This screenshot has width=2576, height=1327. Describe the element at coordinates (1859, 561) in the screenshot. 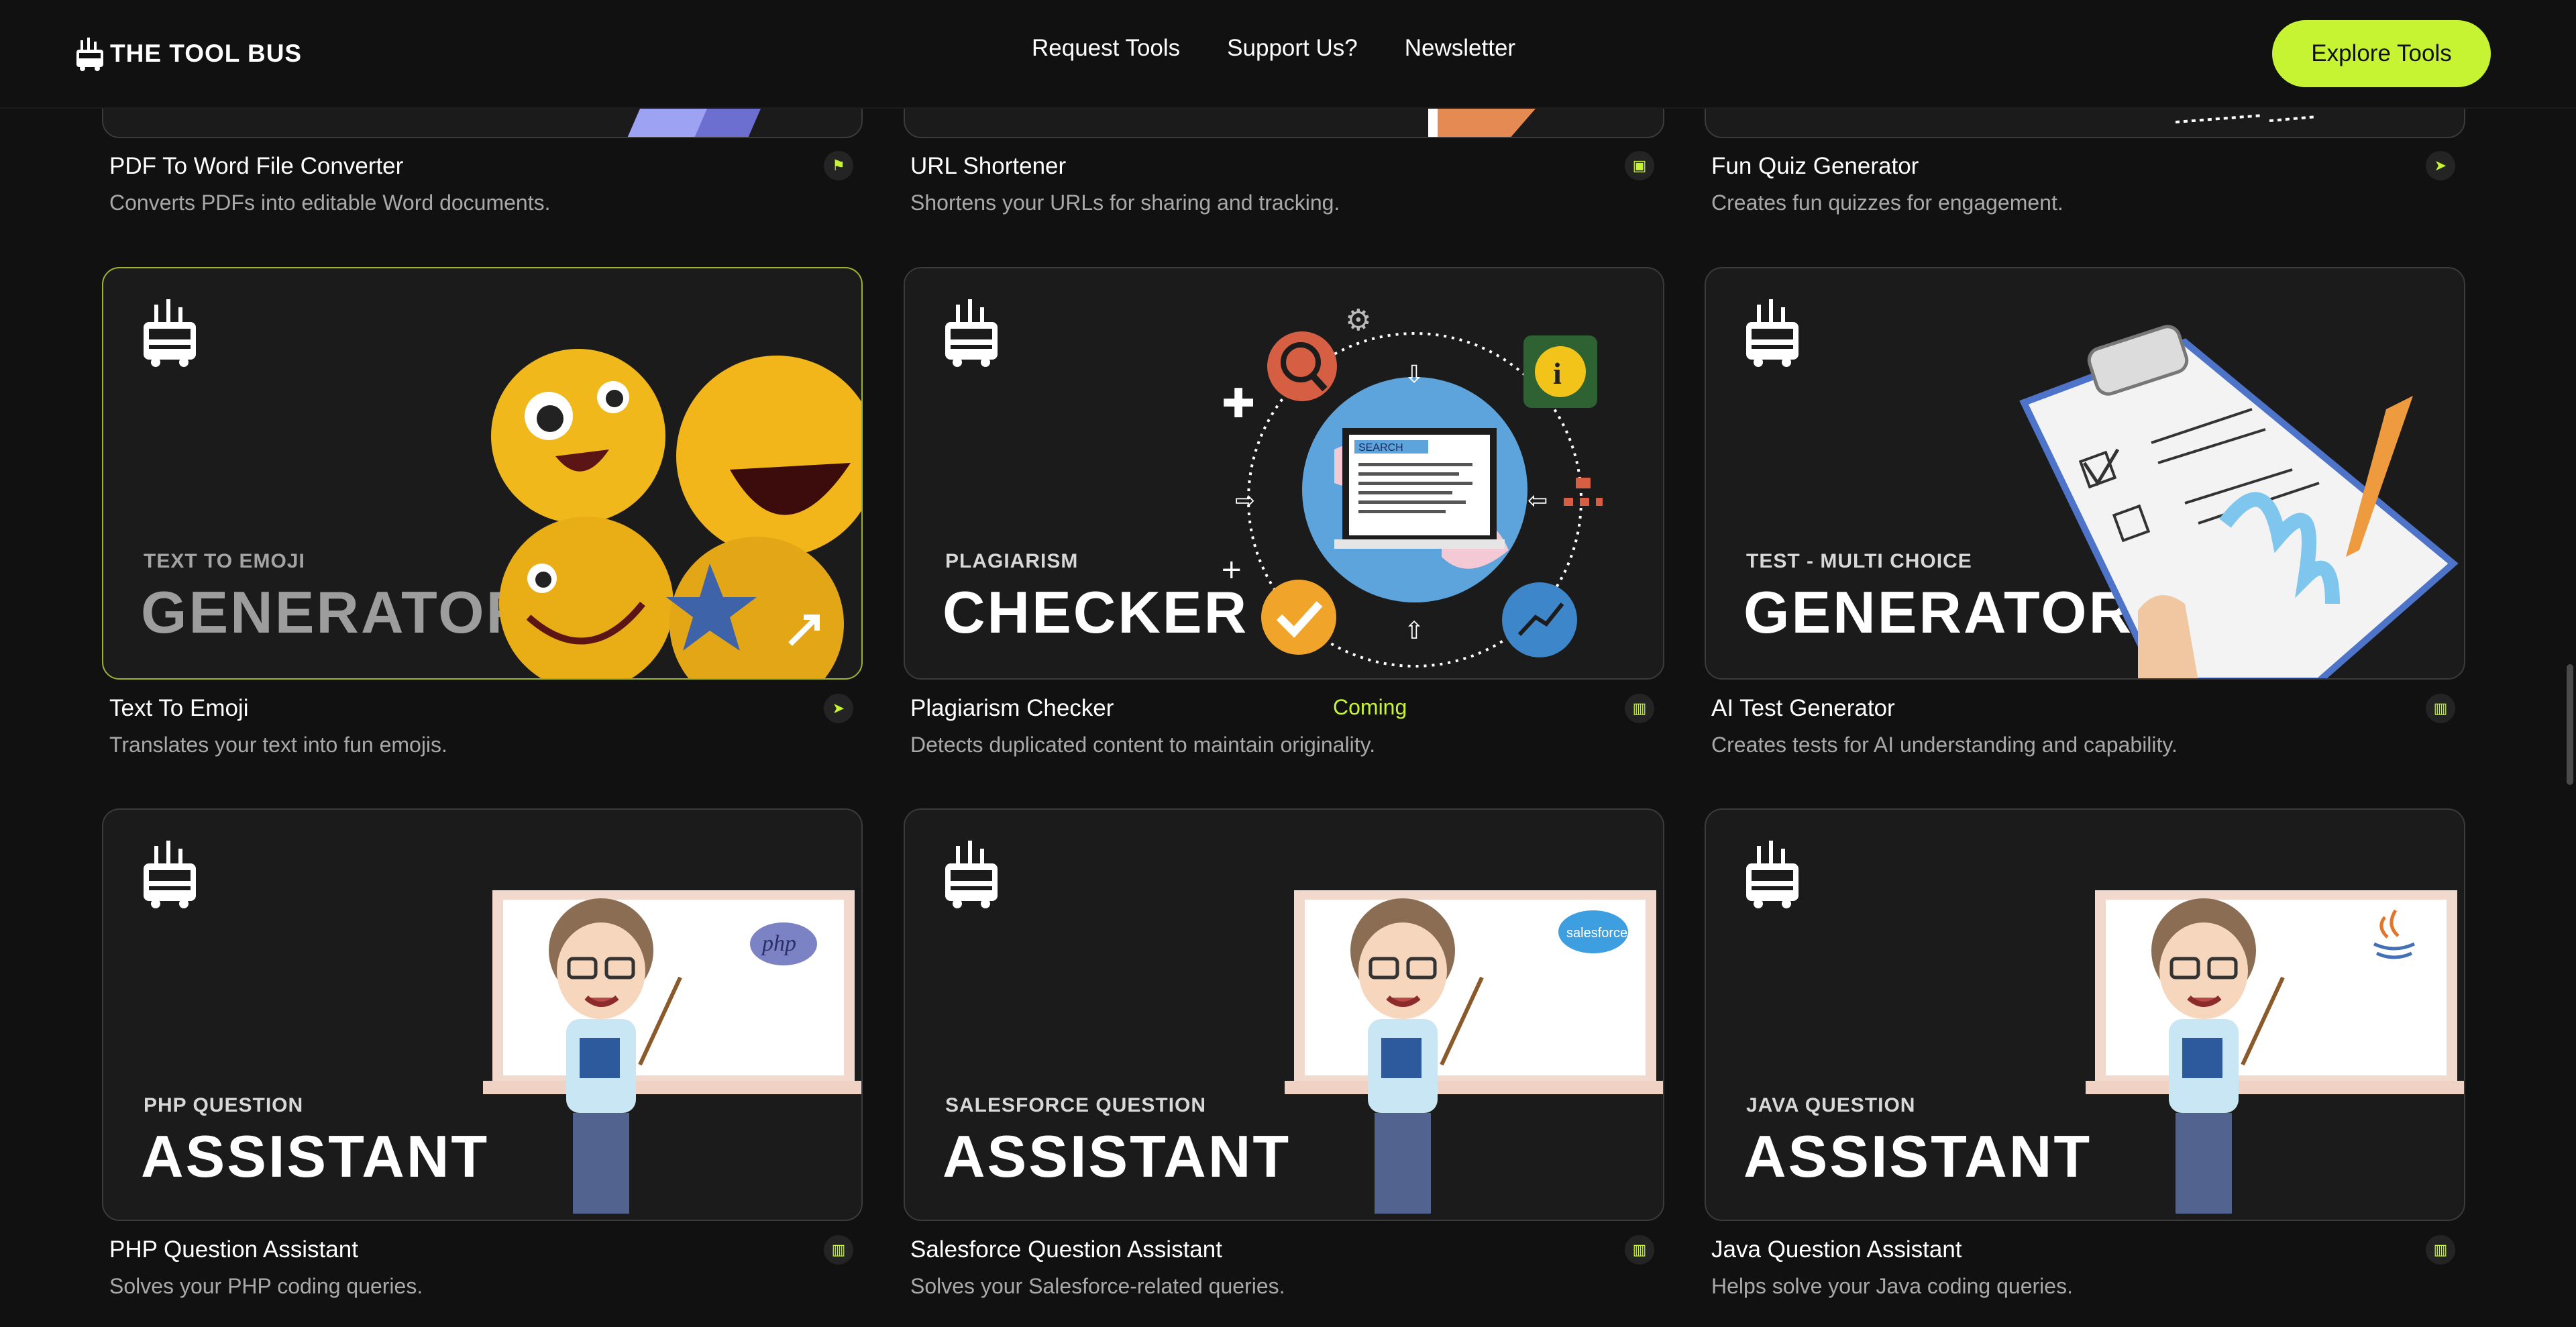

I see `card-art-subtitle: TEST - MULTI CHOICE` at that location.